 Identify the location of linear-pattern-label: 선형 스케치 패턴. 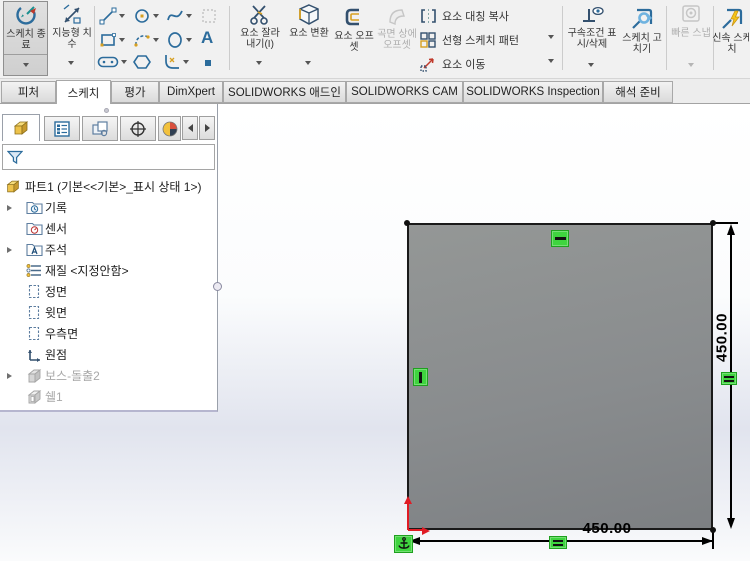
(480, 41).